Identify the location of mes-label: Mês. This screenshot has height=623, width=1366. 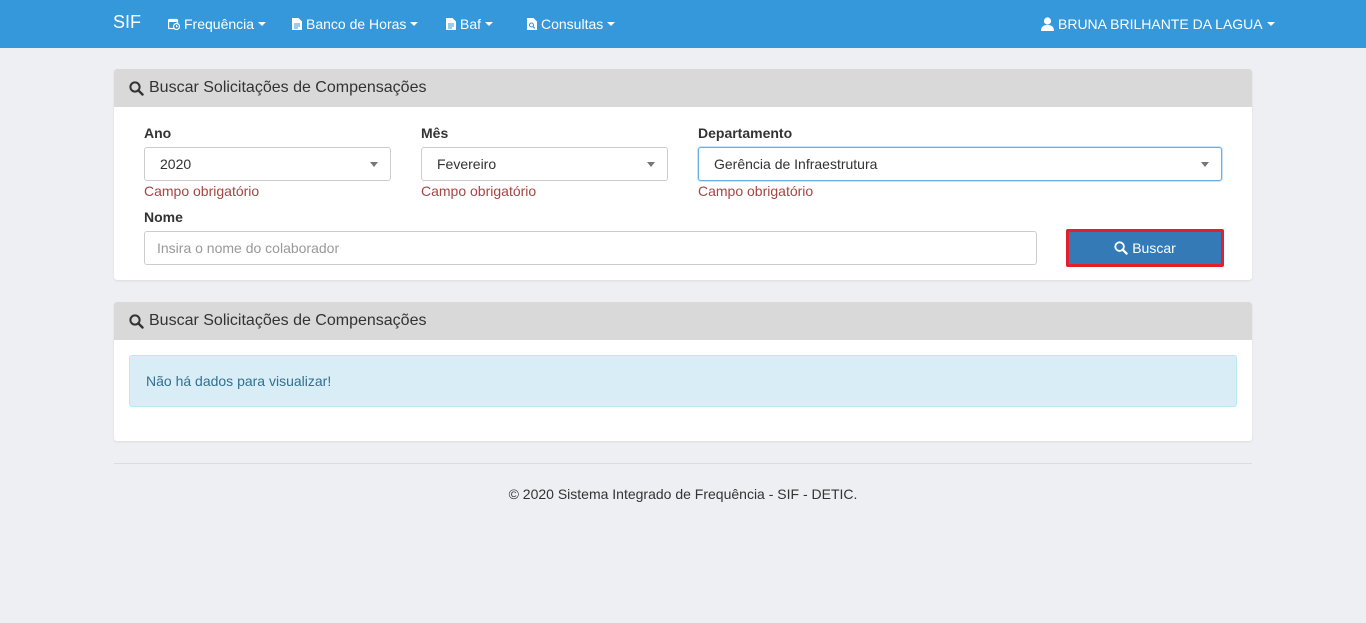
(435, 133).